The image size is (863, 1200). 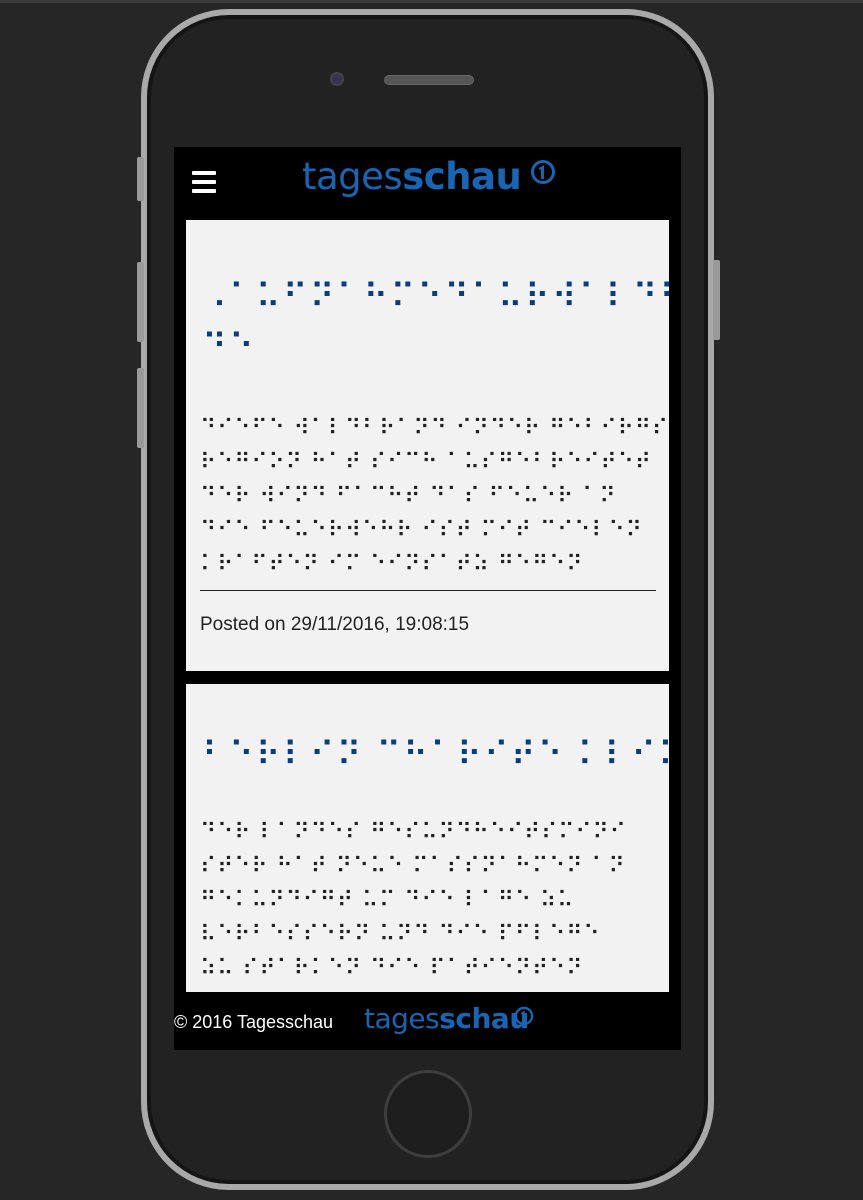 I want to click on hamburger-menu-icon, so click(x=204, y=182).